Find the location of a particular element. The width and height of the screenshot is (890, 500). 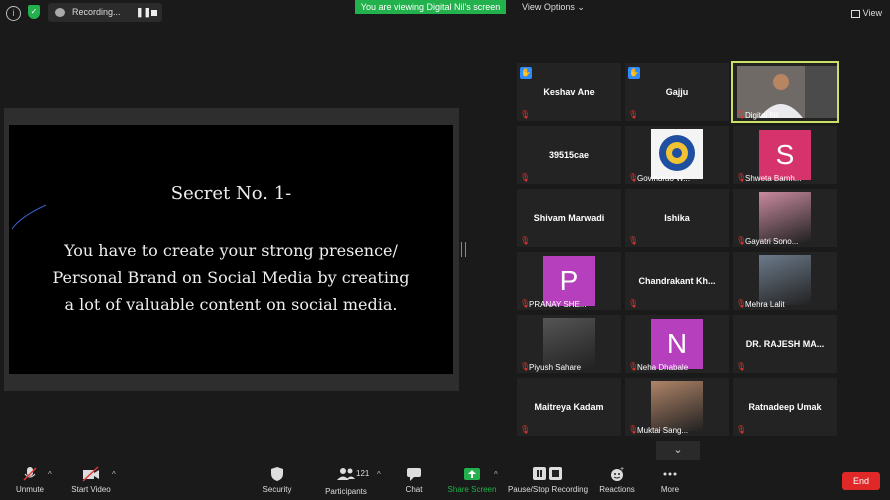

info-icon: i is located at coordinates (13, 13).